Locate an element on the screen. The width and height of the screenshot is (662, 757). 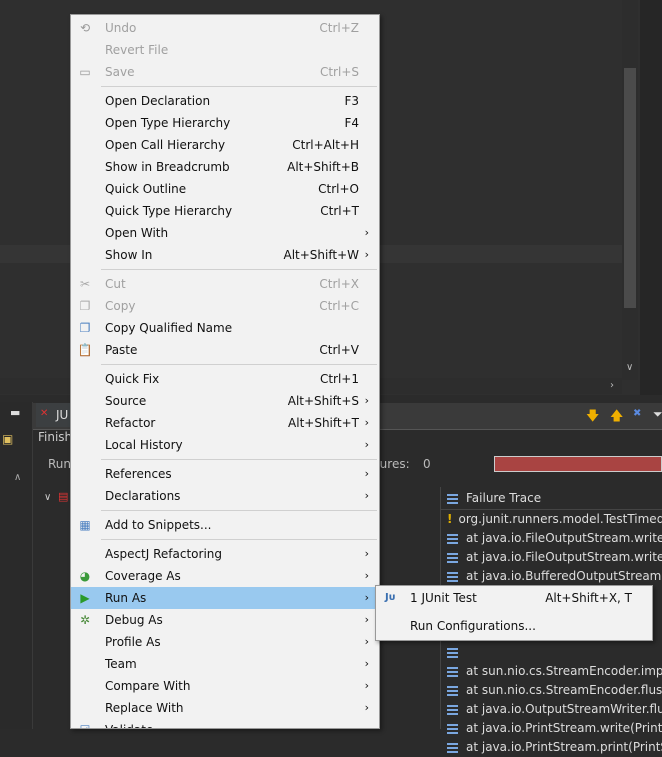
menu-item-label: Copy is located at coordinates (120, 306).